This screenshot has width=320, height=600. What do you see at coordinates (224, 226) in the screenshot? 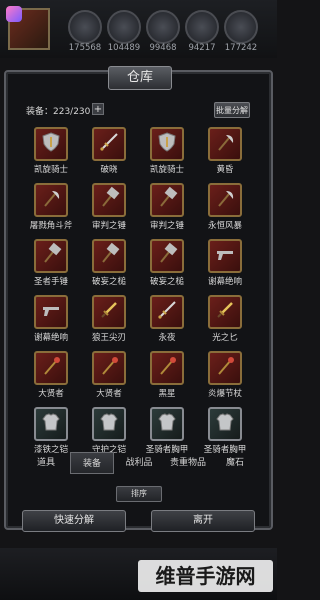
I see `item-name: 永恒风暴` at bounding box center [224, 226].